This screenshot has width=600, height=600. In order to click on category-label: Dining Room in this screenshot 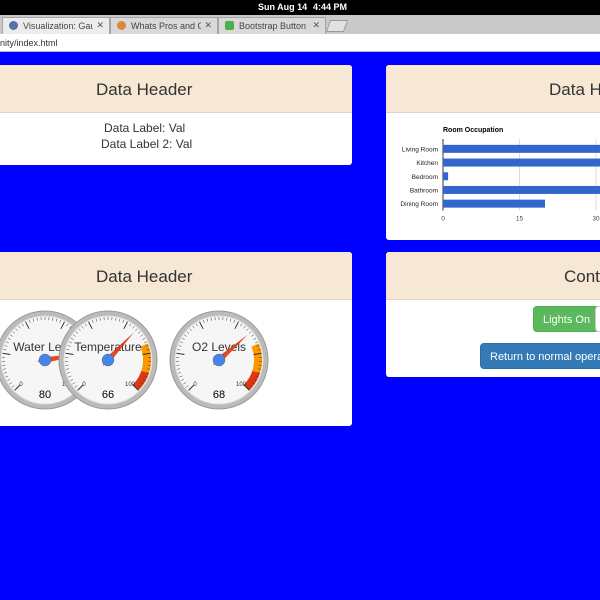, I will do `click(419, 204)`.